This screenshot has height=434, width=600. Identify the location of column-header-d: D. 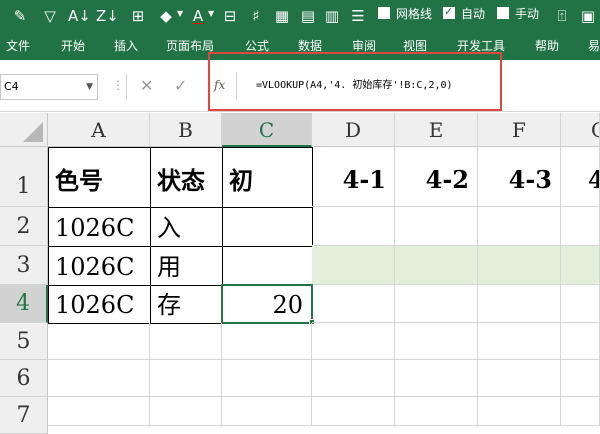
(353, 130).